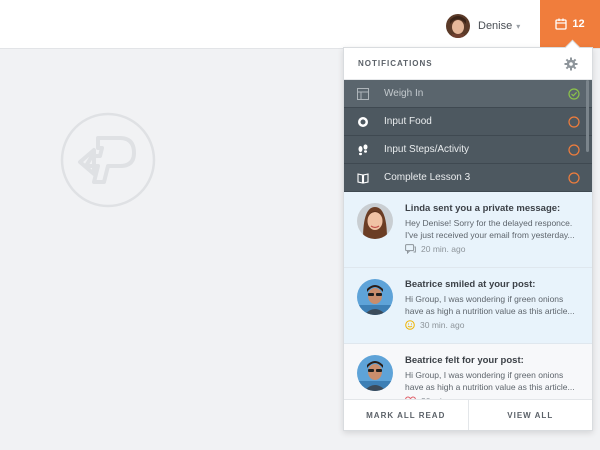  Describe the element at coordinates (574, 93) in the screenshot. I see `check-circle-icon` at that location.